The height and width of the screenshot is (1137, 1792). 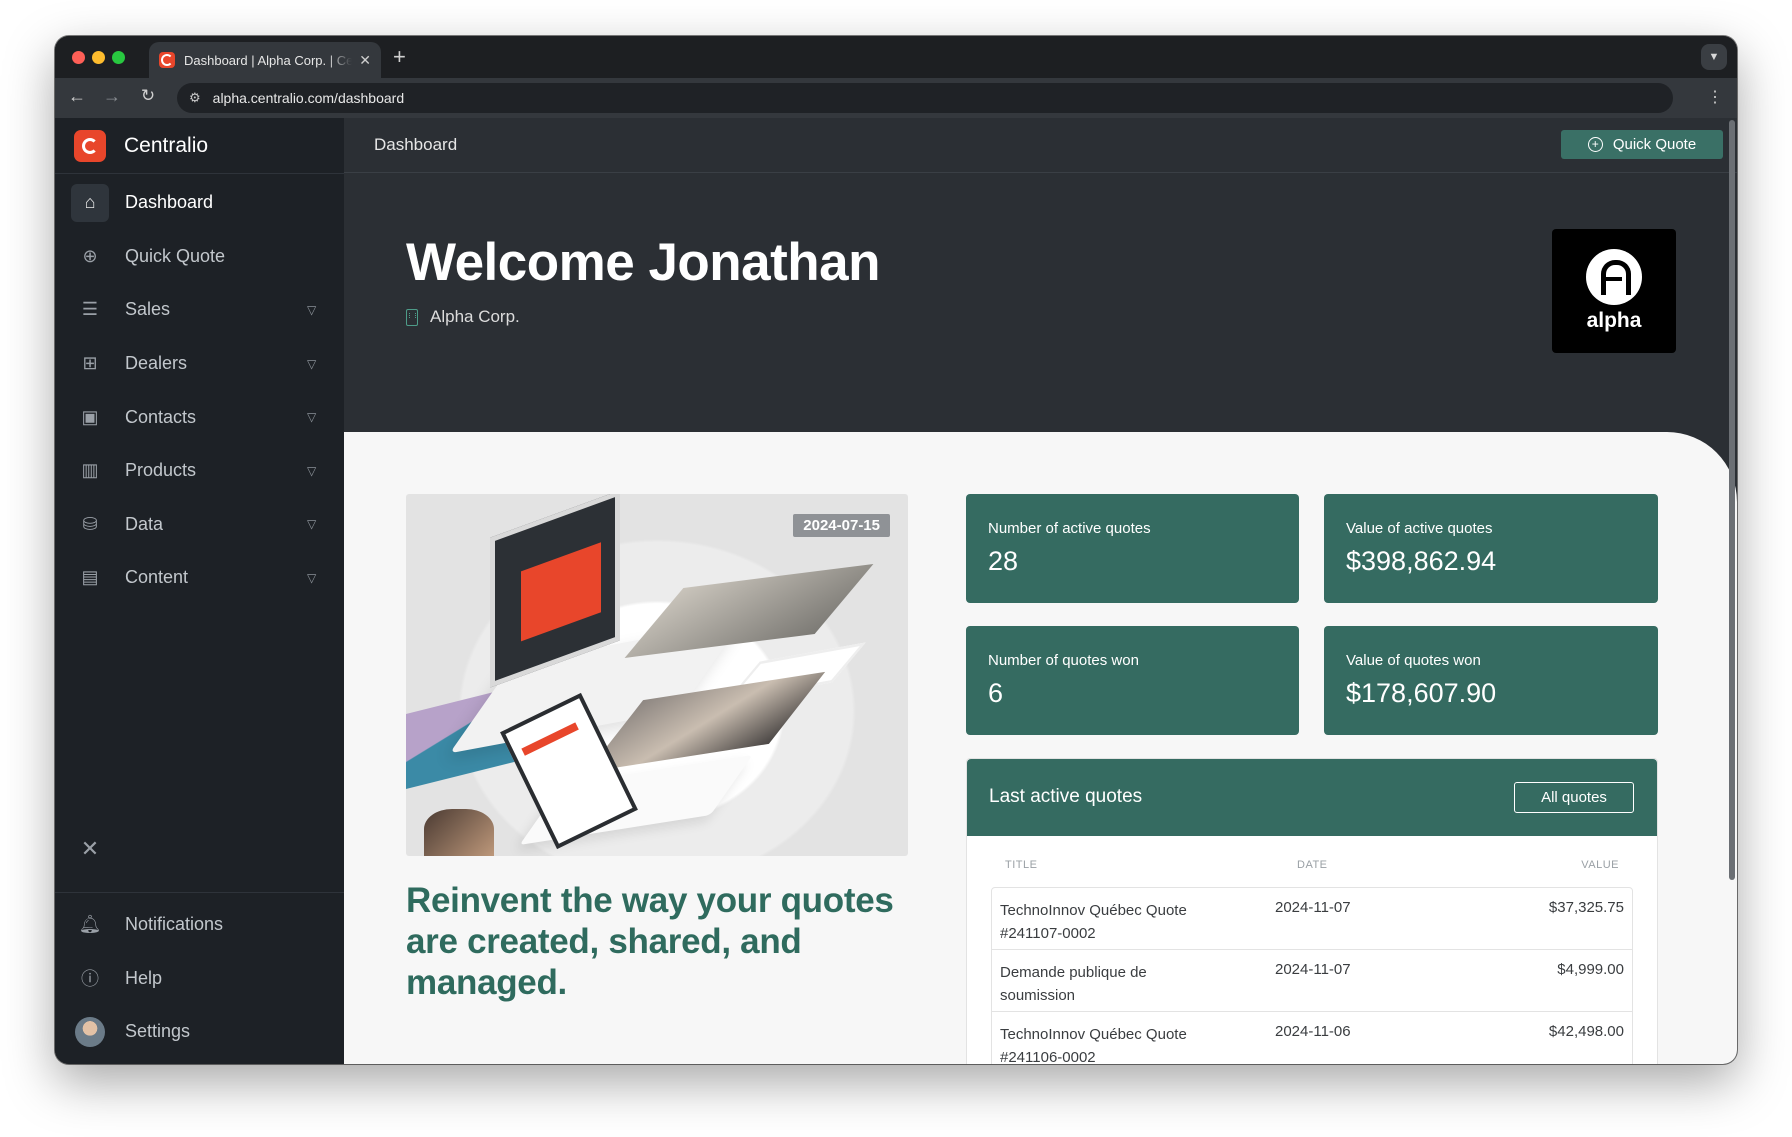 I want to click on stat-card-won-count: Number of quotes won 6, so click(x=1132, y=680).